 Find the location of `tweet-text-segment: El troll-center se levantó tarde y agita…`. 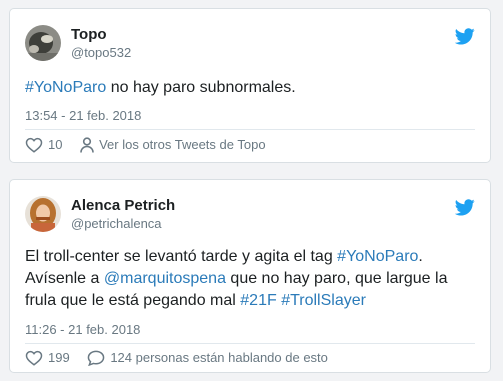

tweet-text-segment: El troll-center se levantó tarde y agita… is located at coordinates (181, 256).